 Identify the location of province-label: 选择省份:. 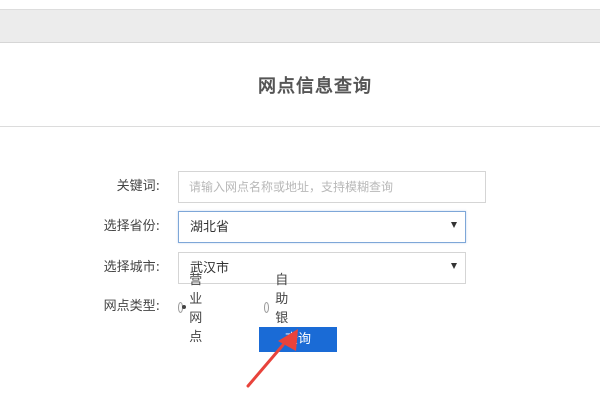
(131, 226).